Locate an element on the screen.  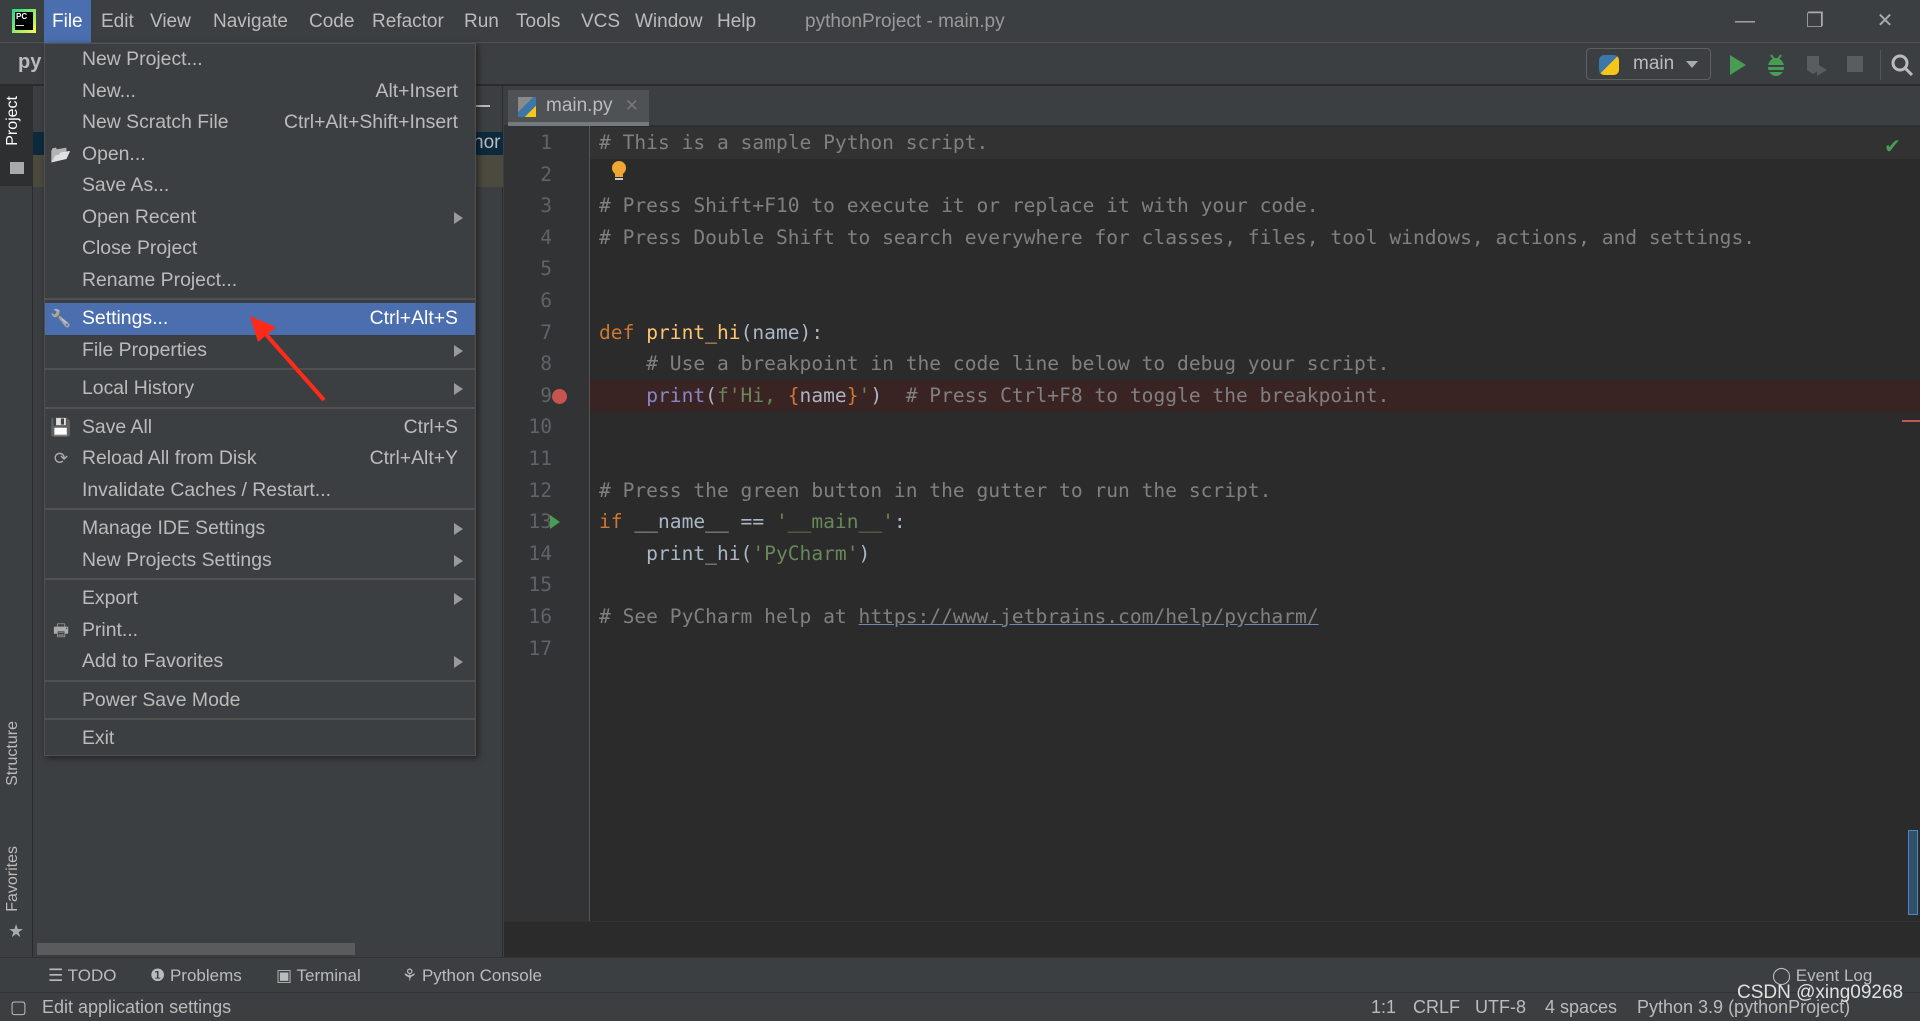
menu-help: Help is located at coordinates (736, 21).